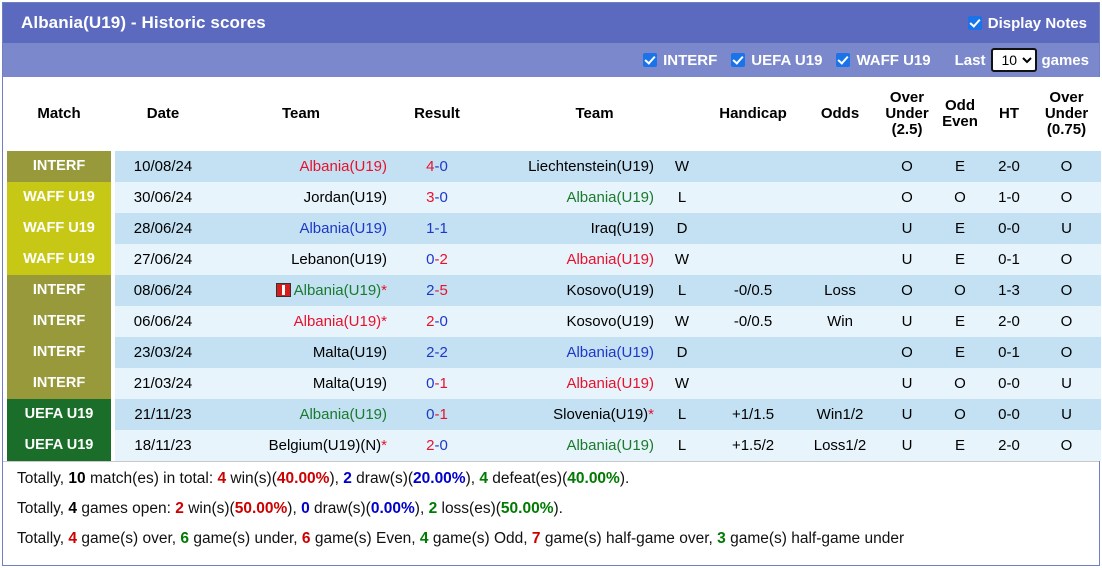 Image resolution: width=1102 pixels, height=570 pixels. I want to click on filter-uefa-u19: UEFA U19, so click(776, 60).